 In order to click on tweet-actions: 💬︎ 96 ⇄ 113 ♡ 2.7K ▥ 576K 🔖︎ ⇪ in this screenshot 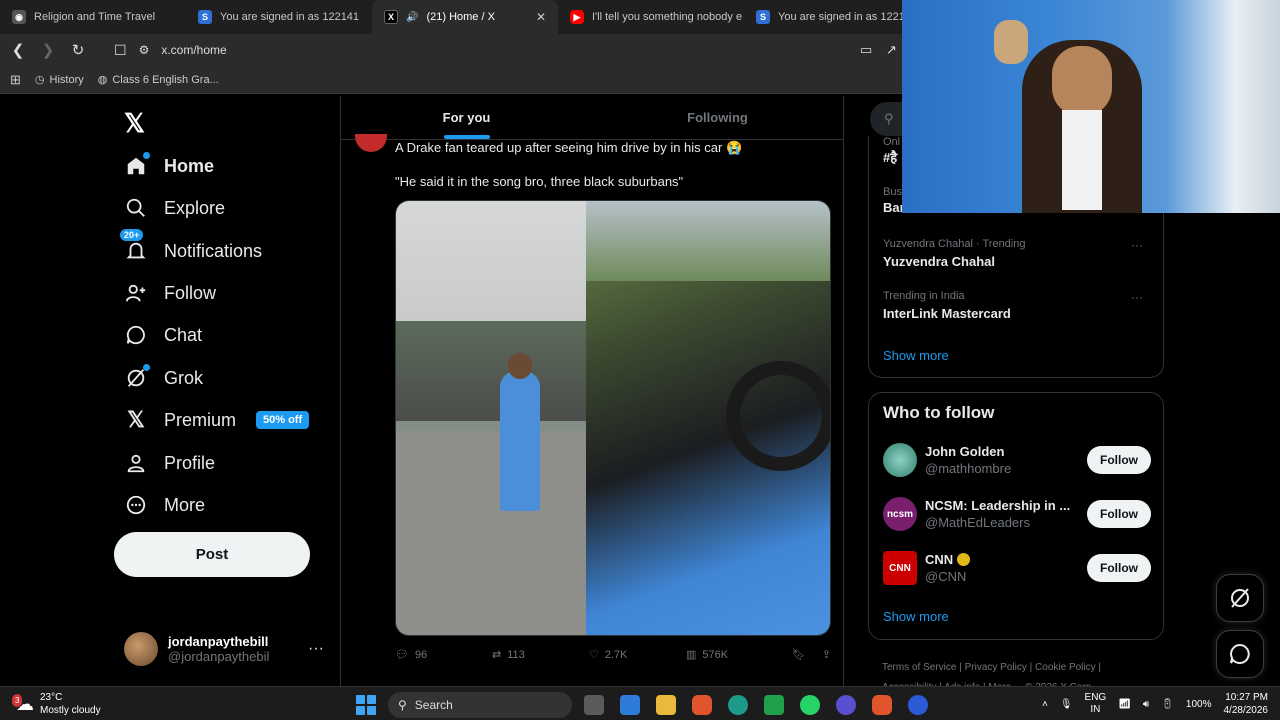, I will do `click(613, 655)`.